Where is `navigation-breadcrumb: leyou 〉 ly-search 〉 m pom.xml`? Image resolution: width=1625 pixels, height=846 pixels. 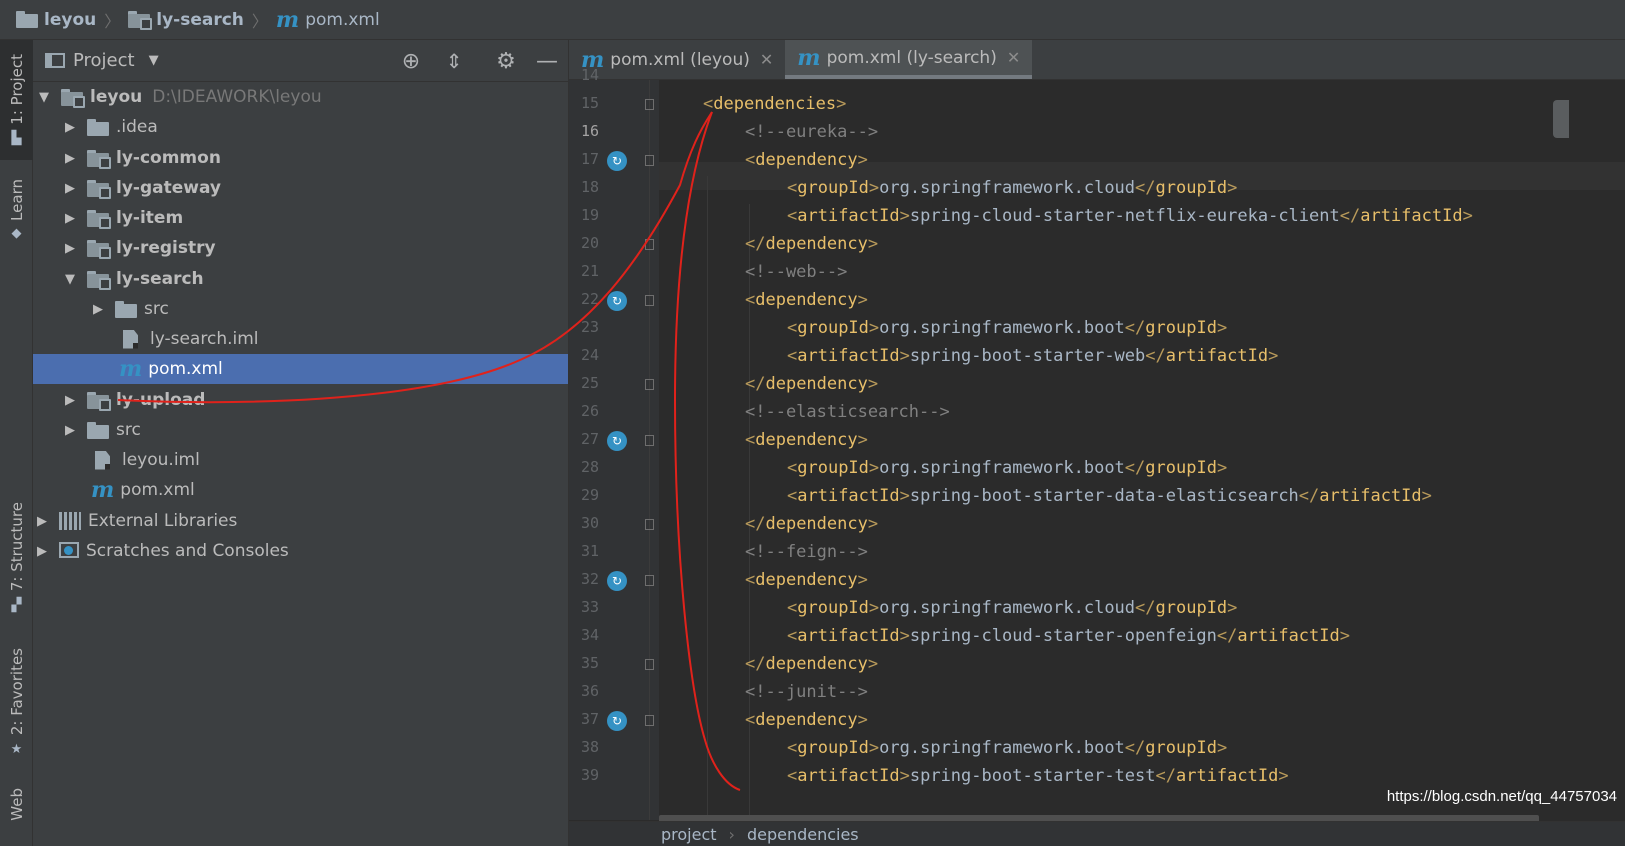 navigation-breadcrumb: leyou 〉 ly-search 〉 m pom.xml is located at coordinates (812, 20).